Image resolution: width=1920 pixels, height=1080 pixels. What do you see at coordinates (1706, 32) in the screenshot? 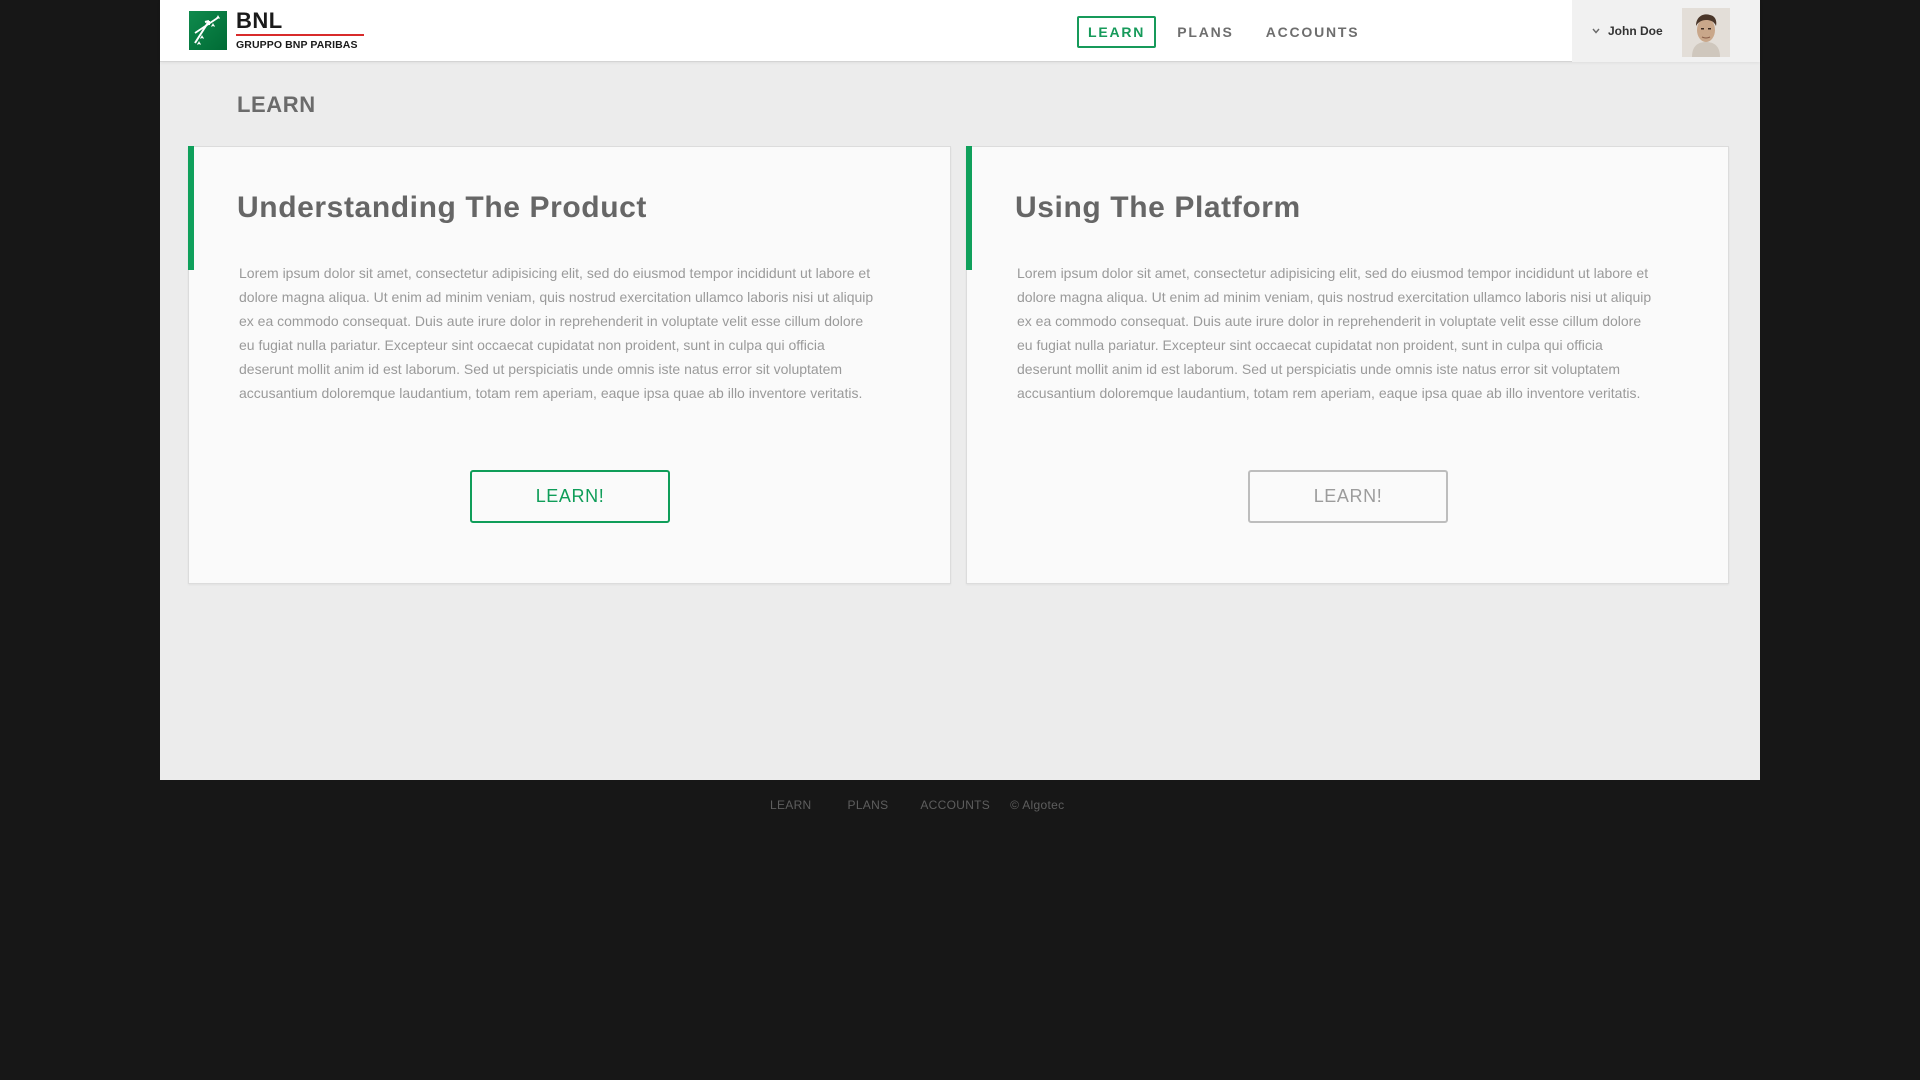
I see `avatar` at bounding box center [1706, 32].